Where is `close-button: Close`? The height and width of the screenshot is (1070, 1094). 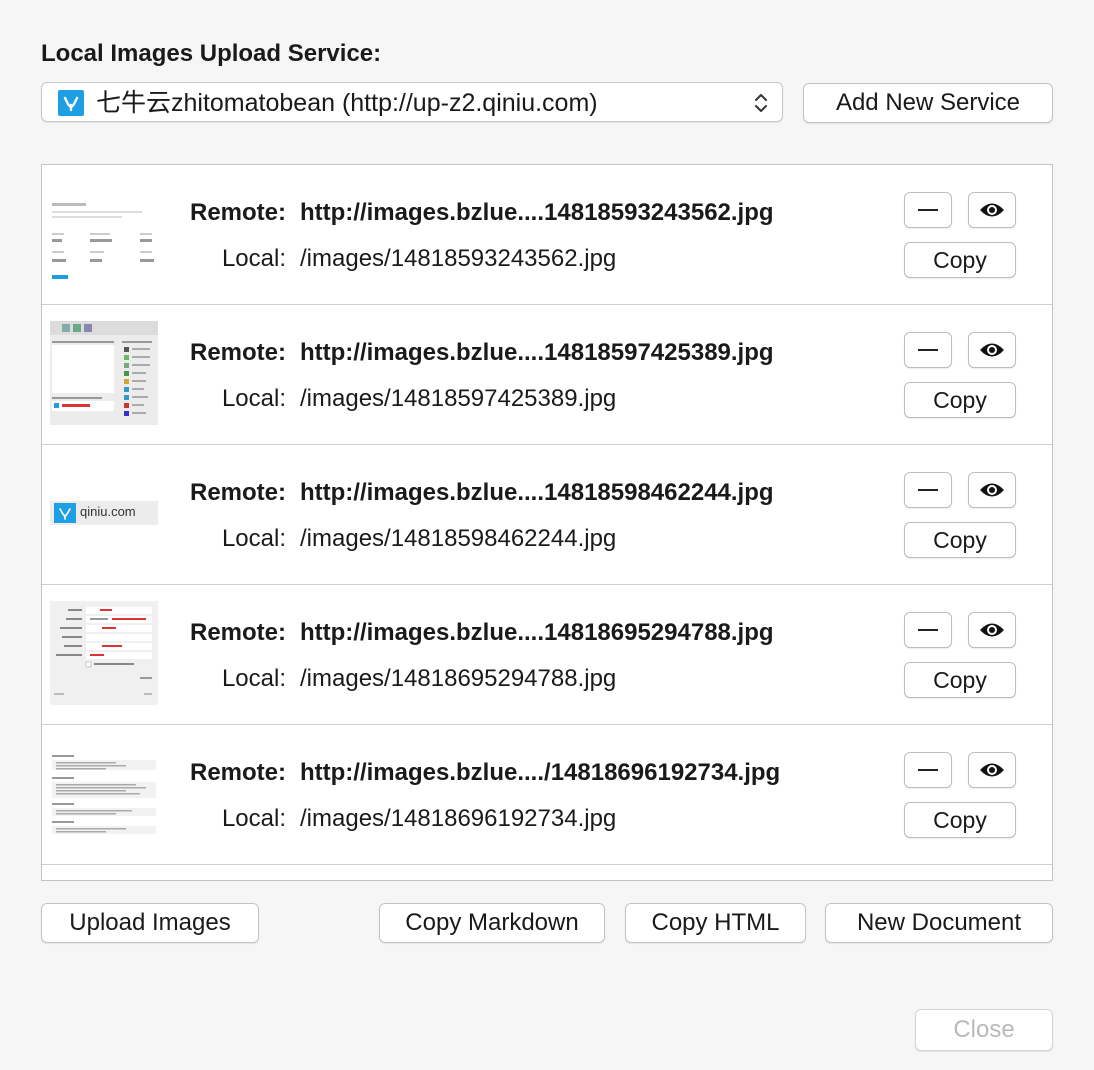
close-button: Close is located at coordinates (984, 1030).